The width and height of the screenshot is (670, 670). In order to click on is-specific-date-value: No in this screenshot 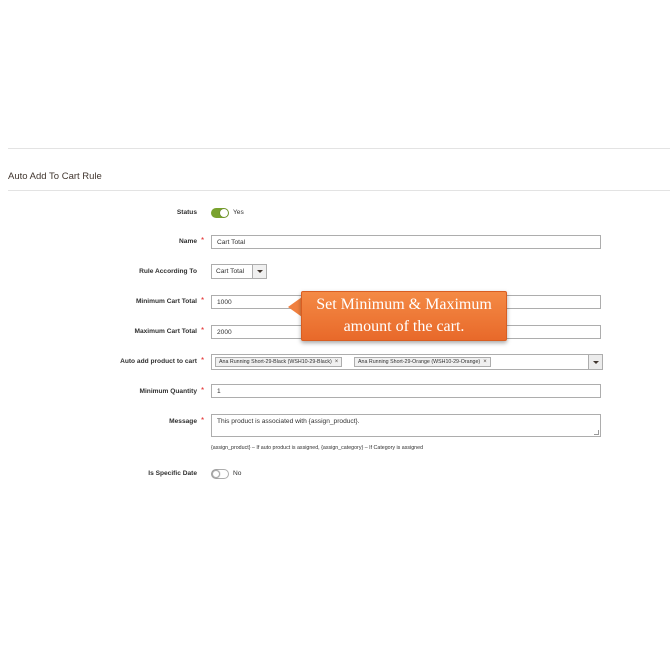, I will do `click(237, 473)`.